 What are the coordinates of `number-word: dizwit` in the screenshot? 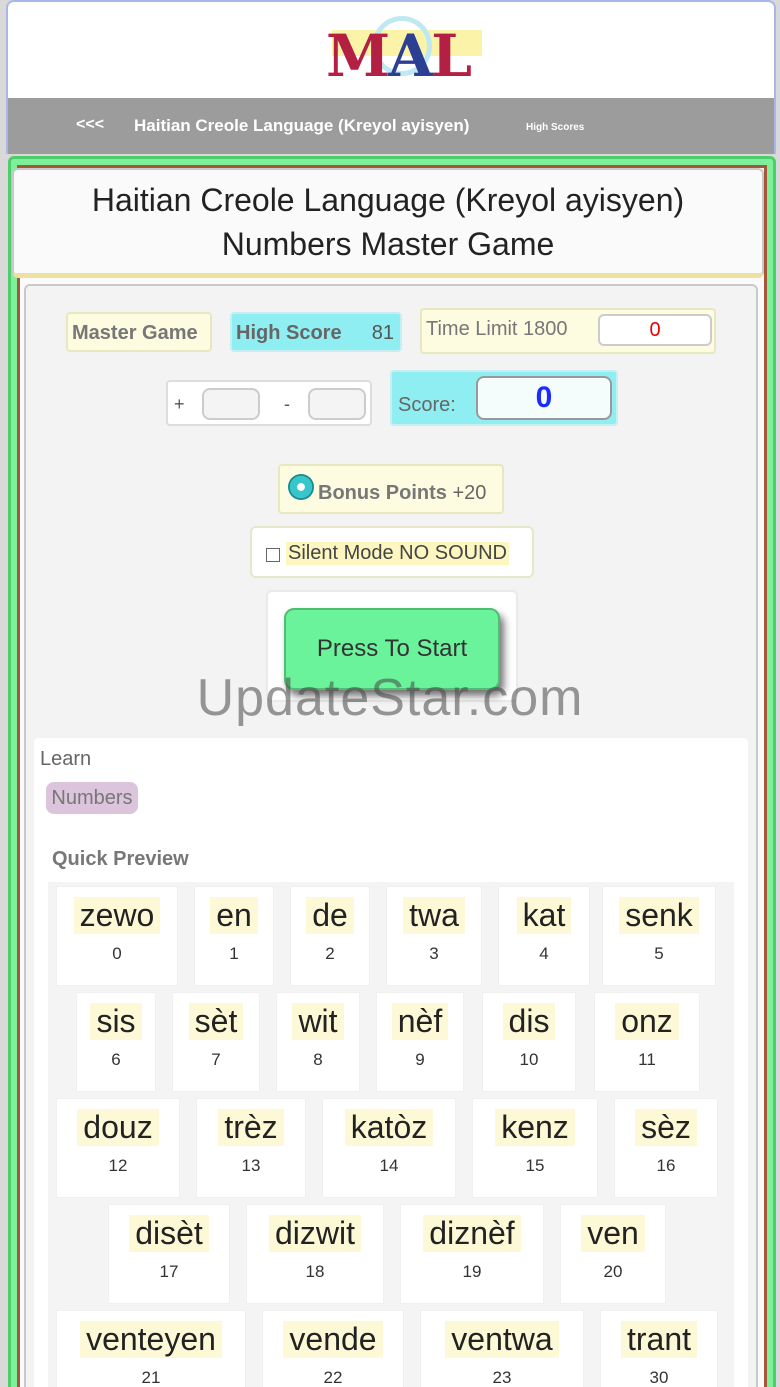 It's located at (314, 1233).